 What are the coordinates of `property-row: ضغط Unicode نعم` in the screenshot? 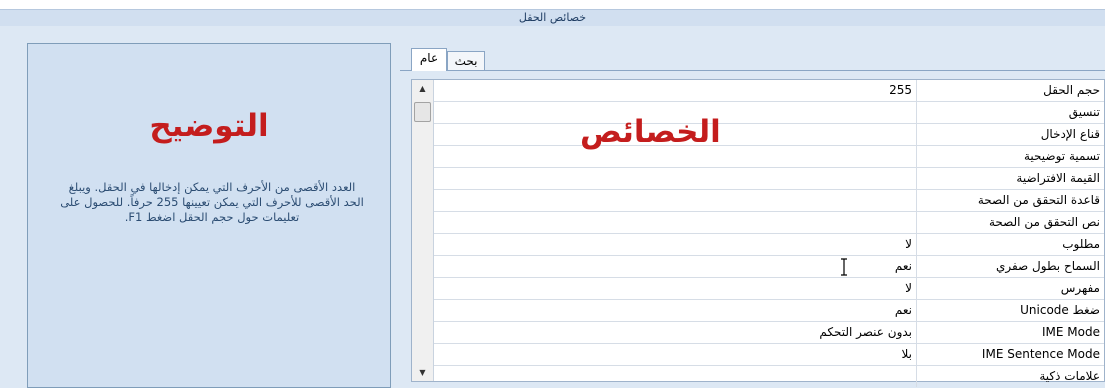 It's located at (769, 311).